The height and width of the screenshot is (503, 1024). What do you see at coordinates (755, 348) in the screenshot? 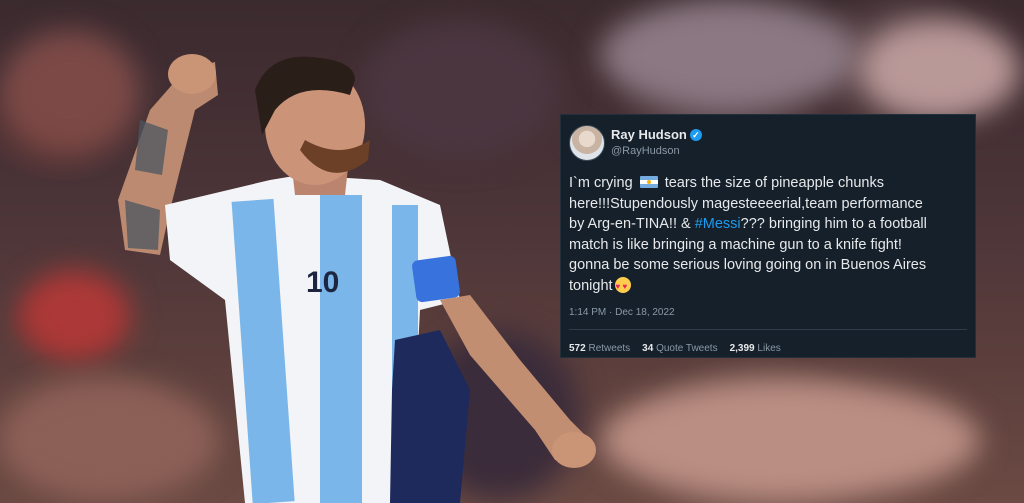
I see `likes-stat: 2,399 Likes` at bounding box center [755, 348].